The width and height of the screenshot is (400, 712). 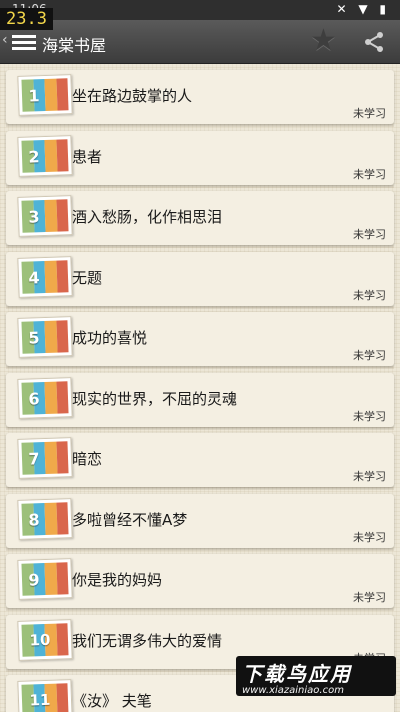 I want to click on item-number: 10, so click(x=40, y=640).